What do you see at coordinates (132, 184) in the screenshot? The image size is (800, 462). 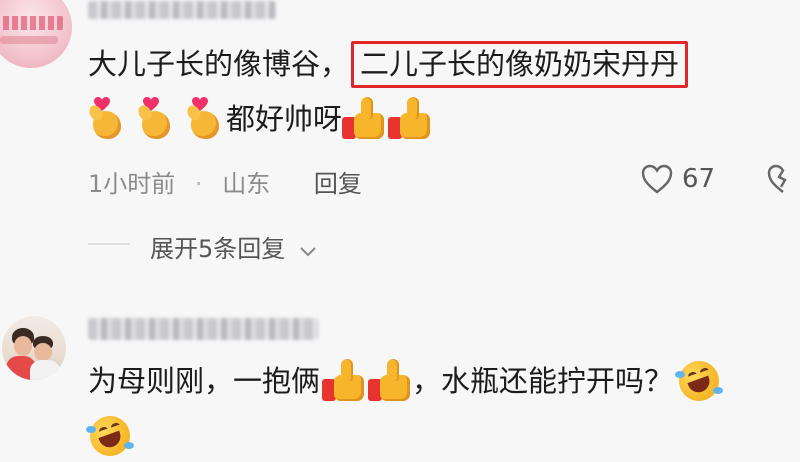 I see `comment-time: 1小时前` at bounding box center [132, 184].